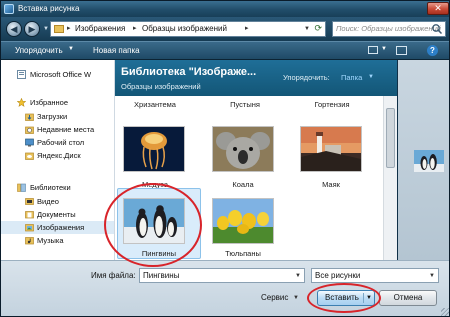  Describe the element at coordinates (153, 225) in the screenshot. I see `annotation-circle-penguins` at that location.